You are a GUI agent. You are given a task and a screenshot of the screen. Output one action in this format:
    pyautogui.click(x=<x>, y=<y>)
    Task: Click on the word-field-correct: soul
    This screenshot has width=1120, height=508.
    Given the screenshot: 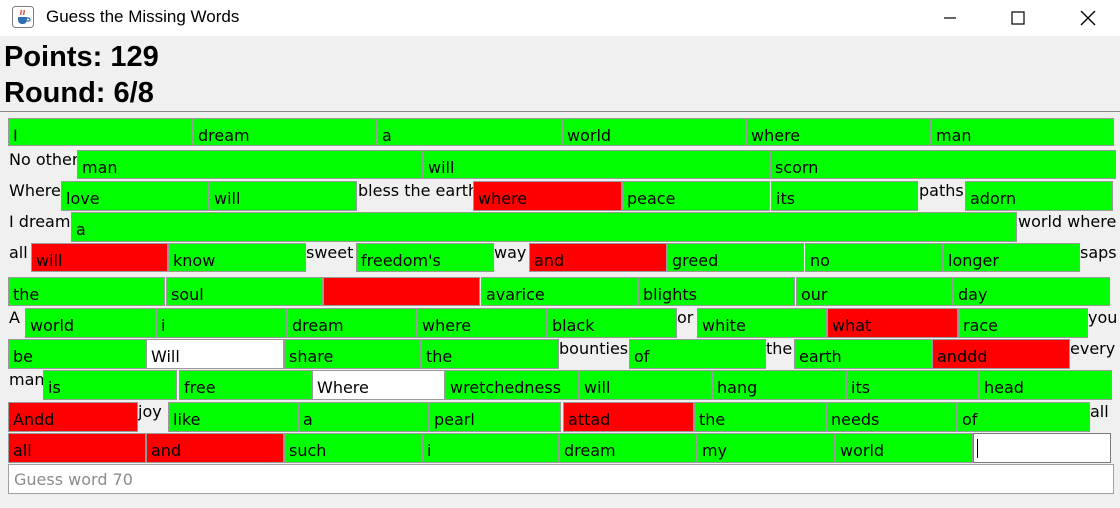 What is the action you would take?
    pyautogui.click(x=244, y=291)
    